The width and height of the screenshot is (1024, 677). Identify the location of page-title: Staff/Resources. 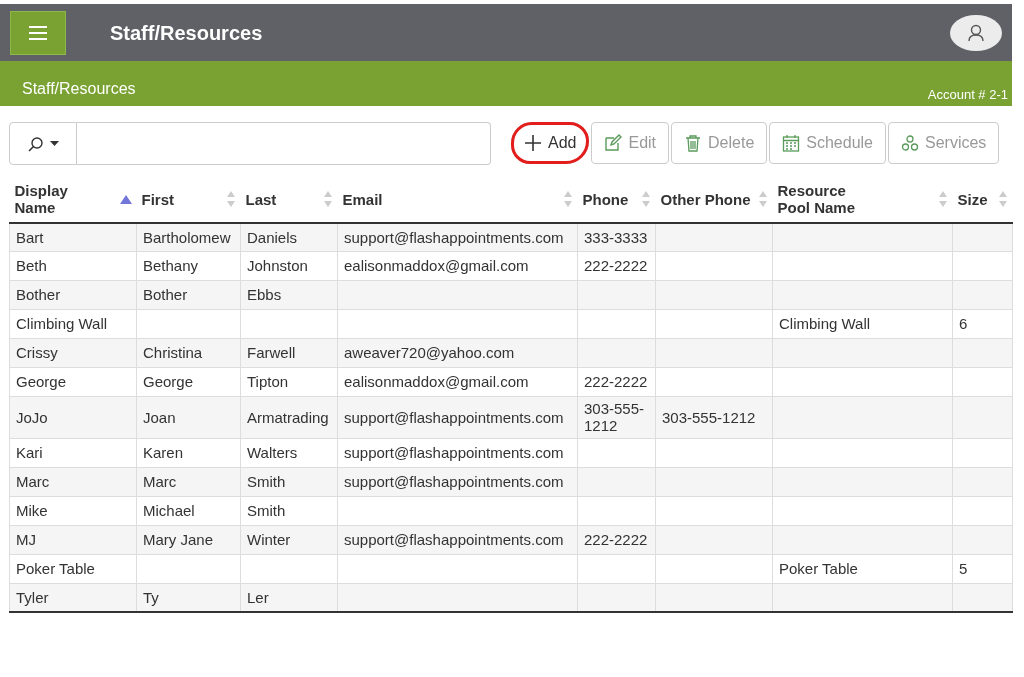
(186, 33).